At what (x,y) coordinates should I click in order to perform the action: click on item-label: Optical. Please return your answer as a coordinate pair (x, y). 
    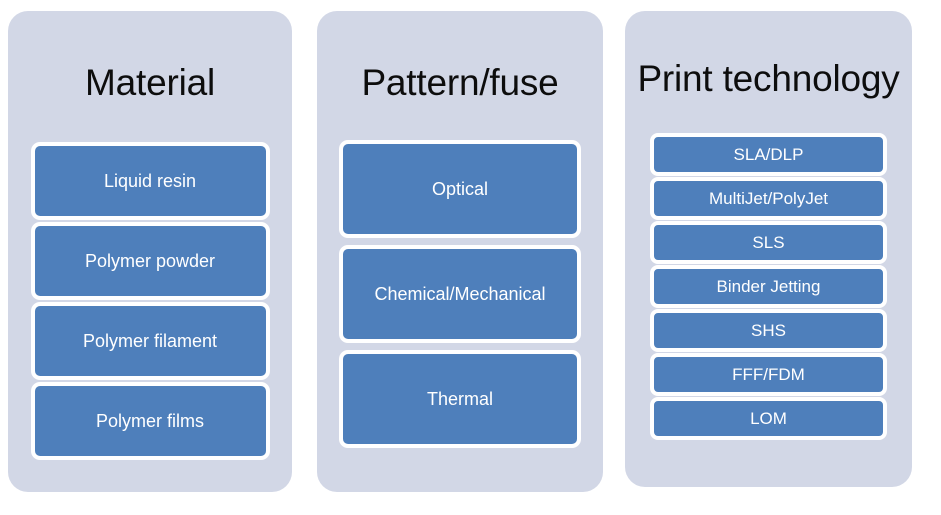
    Looking at the image, I should click on (460, 189).